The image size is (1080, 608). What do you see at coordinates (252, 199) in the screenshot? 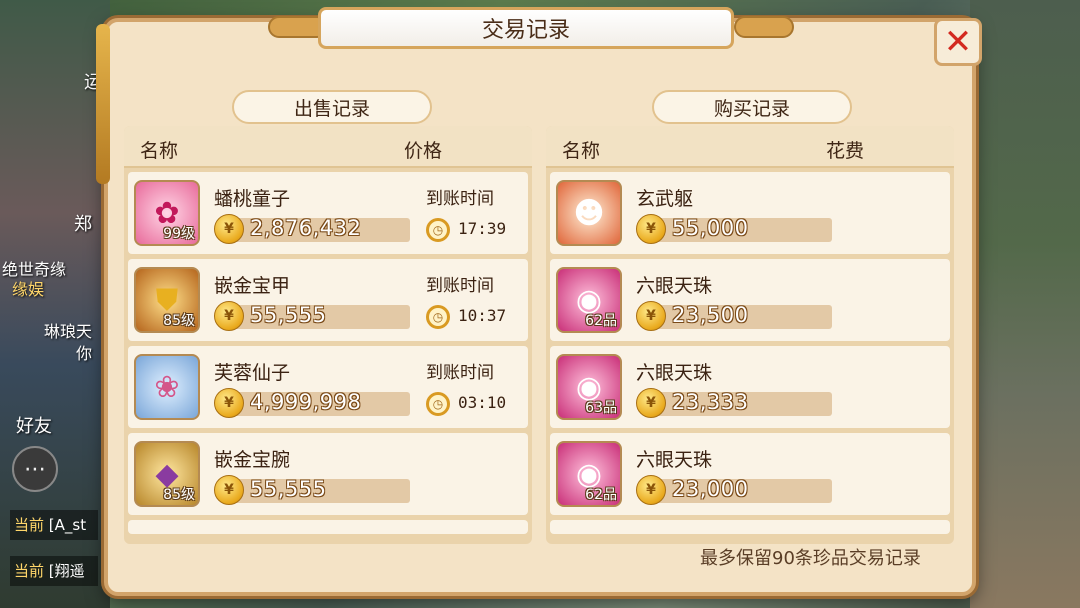
I see `item-name: 蟠桃童子` at bounding box center [252, 199].